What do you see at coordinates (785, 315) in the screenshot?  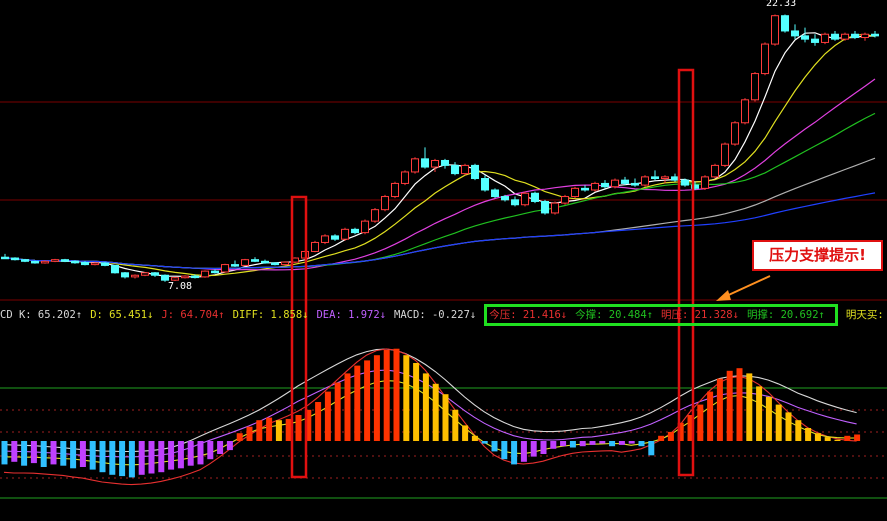 I see `indicator-value: 明撑: 20.692↑` at bounding box center [785, 315].